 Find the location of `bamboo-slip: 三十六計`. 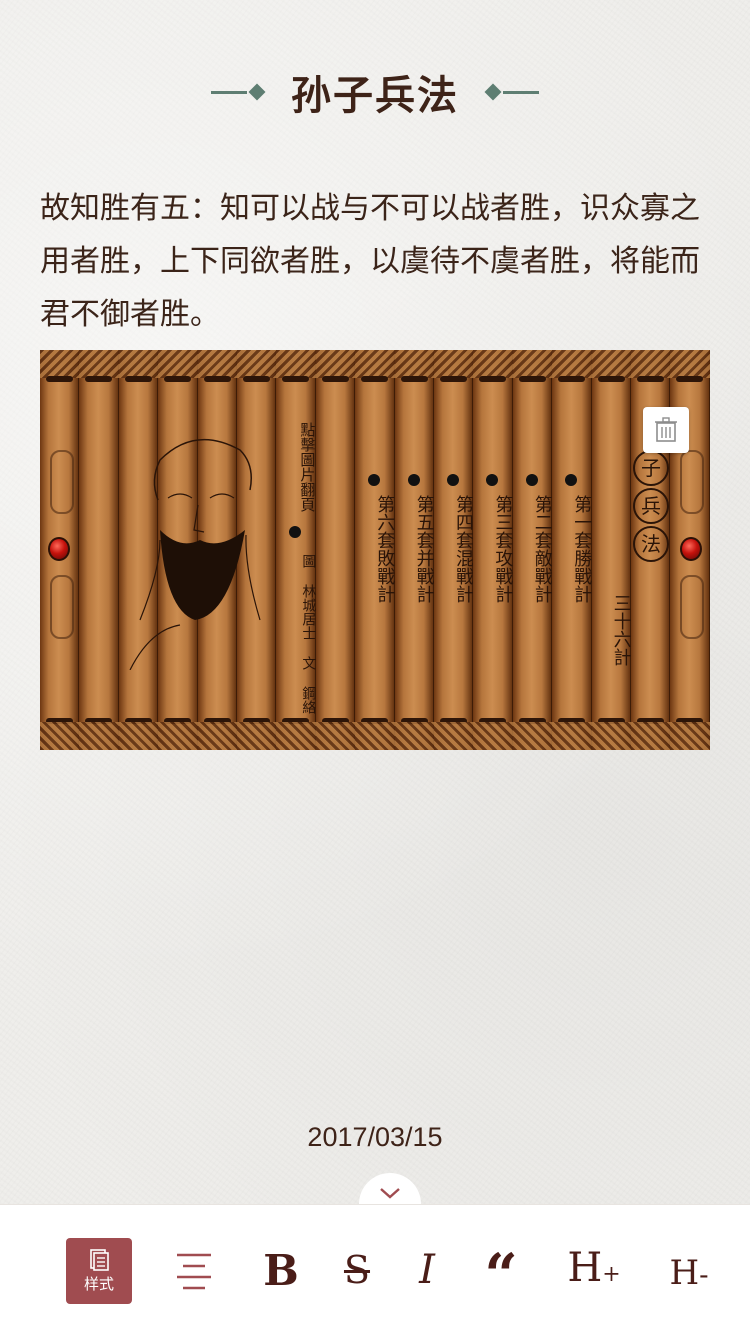

bamboo-slip: 三十六計 is located at coordinates (611, 550).